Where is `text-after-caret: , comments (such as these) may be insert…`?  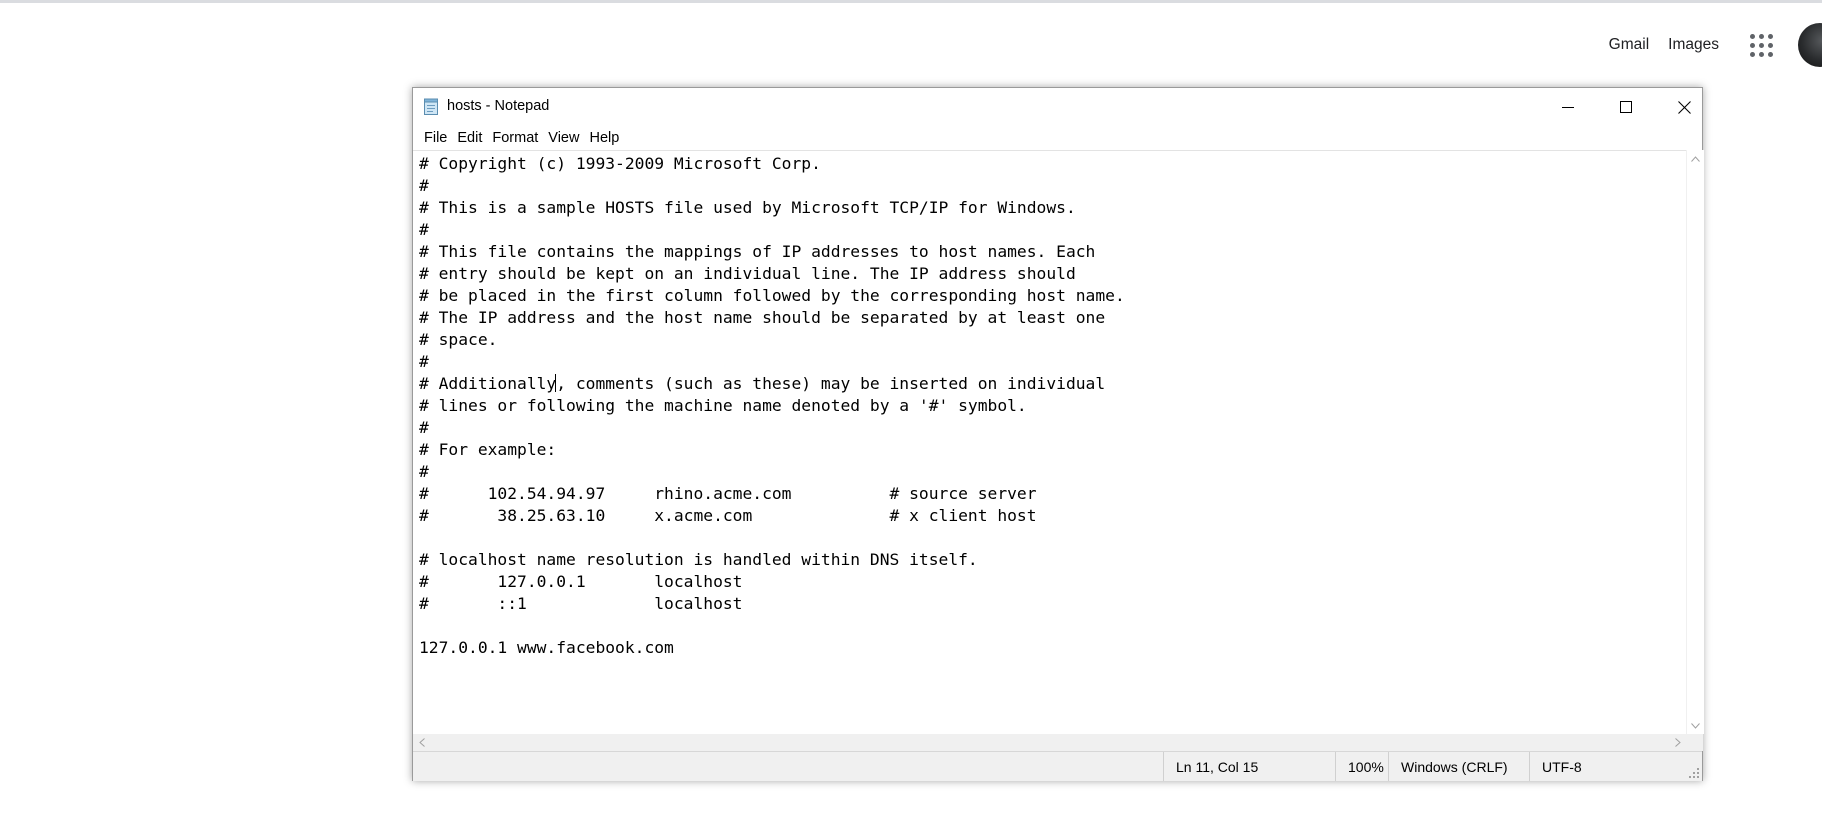 text-after-caret: , comments (such as these) may be insert… is located at coordinates (762, 515).